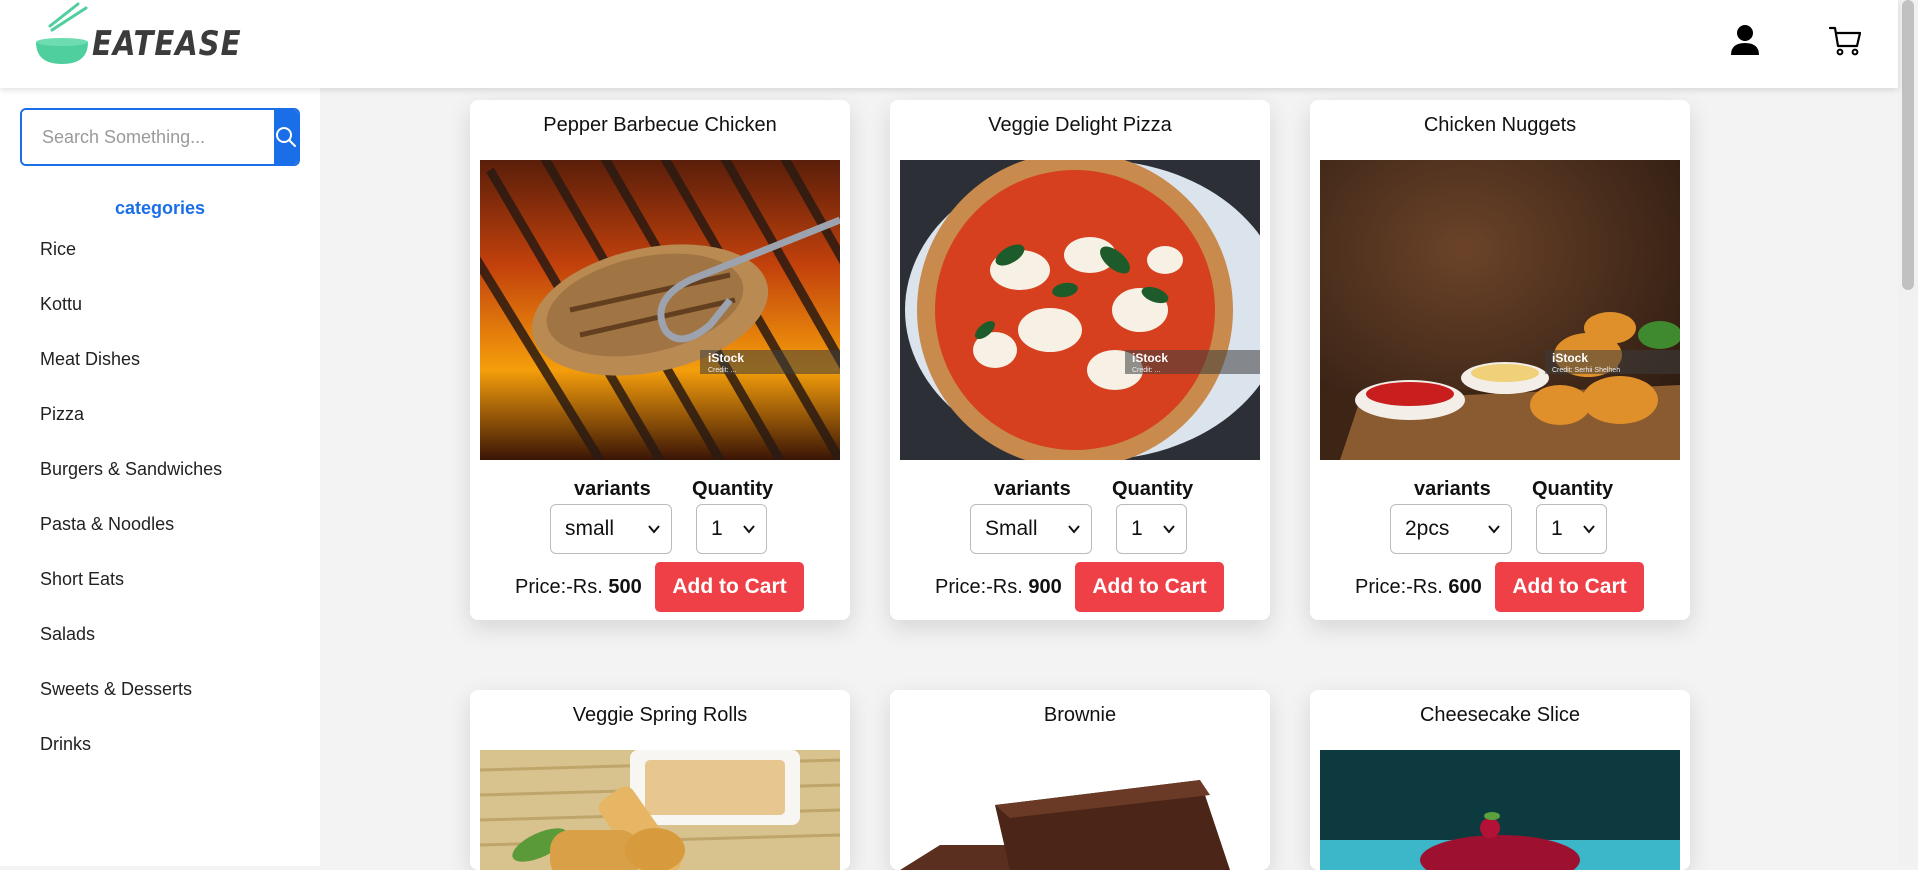 This screenshot has width=1918, height=870. Describe the element at coordinates (1427, 528) in the screenshot. I see `variant-select-value: 2pcs` at that location.